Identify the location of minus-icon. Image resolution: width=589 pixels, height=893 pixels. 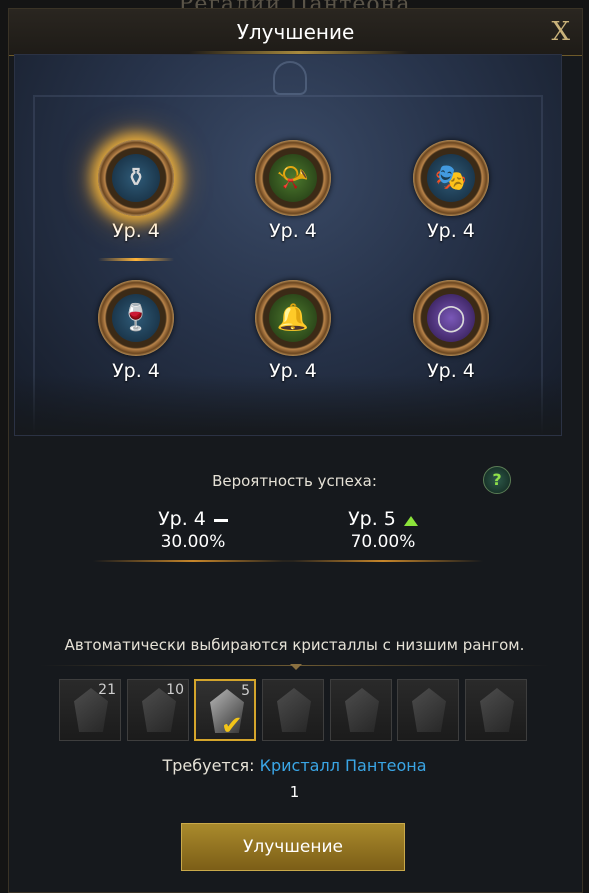
(220, 520).